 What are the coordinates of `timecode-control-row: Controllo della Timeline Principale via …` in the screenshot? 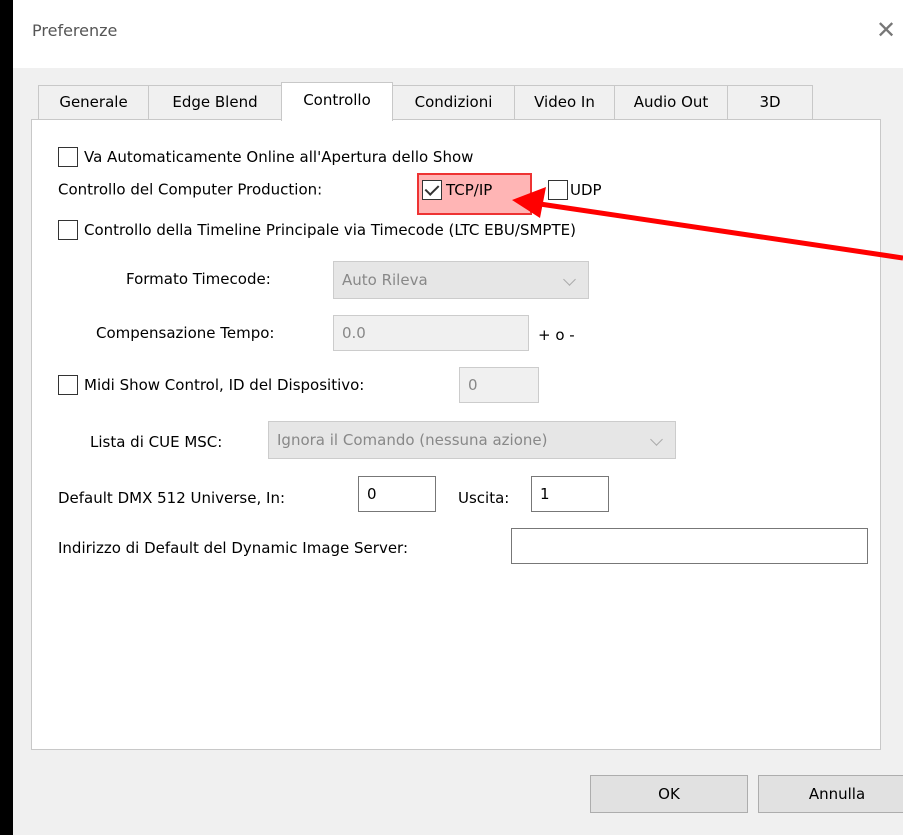 It's located at (317, 230).